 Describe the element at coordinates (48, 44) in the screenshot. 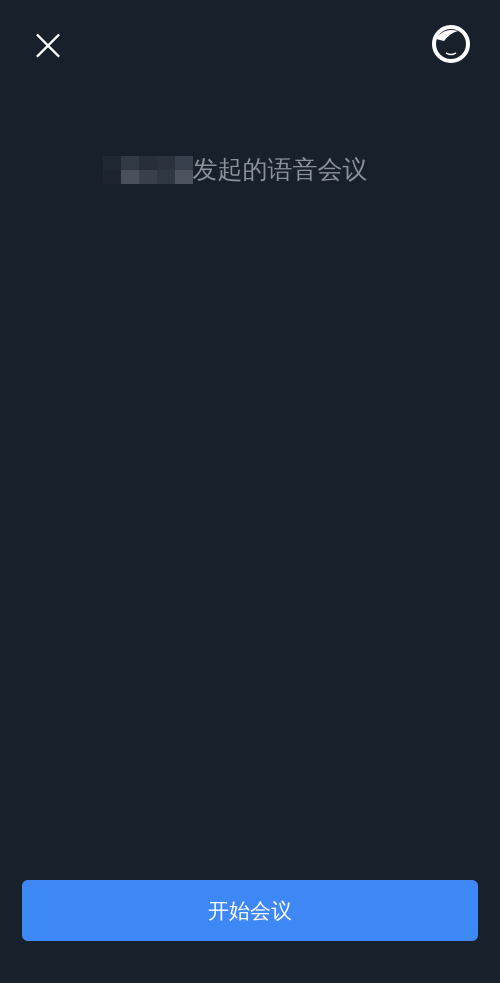

I see `close-button: ×` at that location.